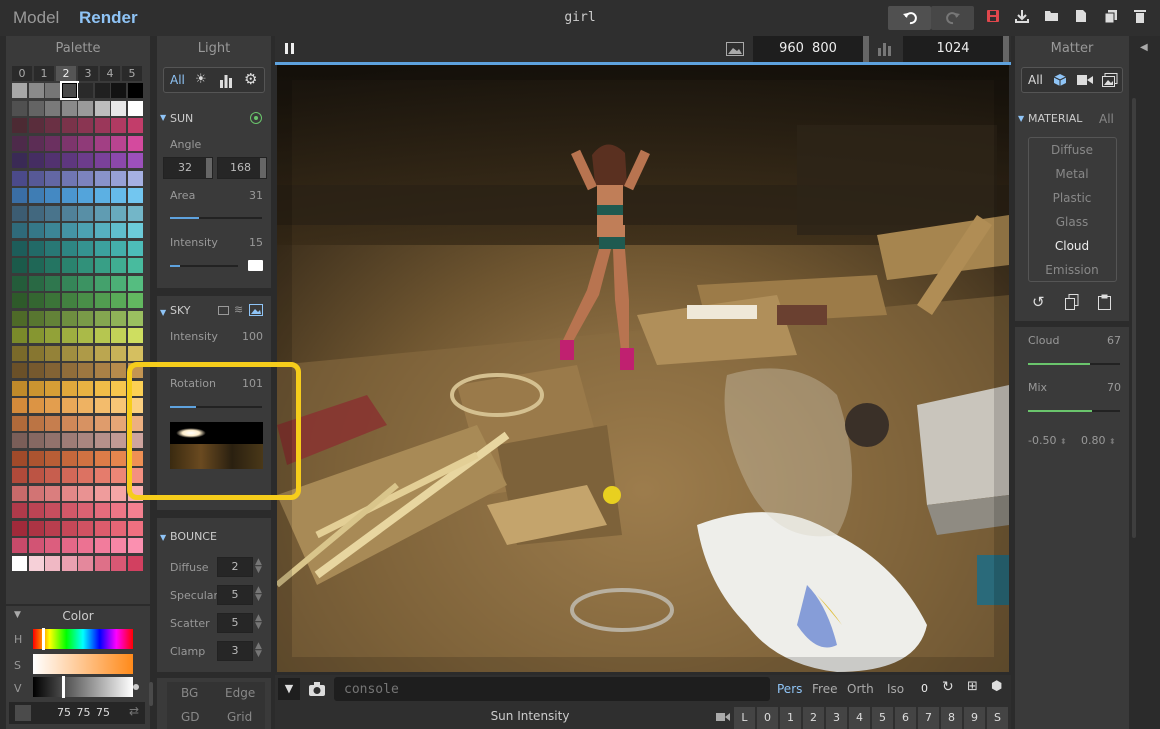 The width and height of the screenshot is (1160, 729). I want to click on palette-swatch-selected, so click(69, 90).